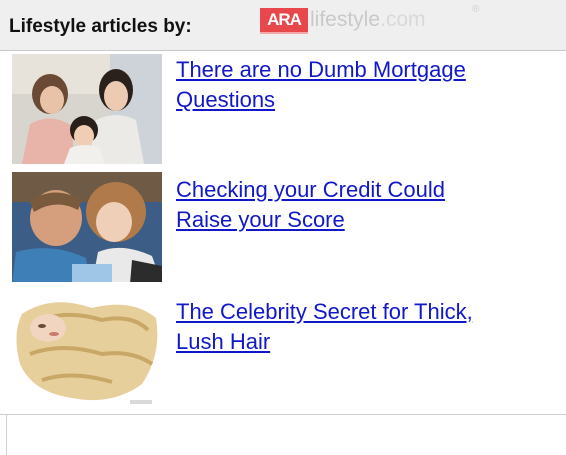  What do you see at coordinates (368, 19) in the screenshot?
I see `lifestyle-logo-text: lifestyle.com` at bounding box center [368, 19].